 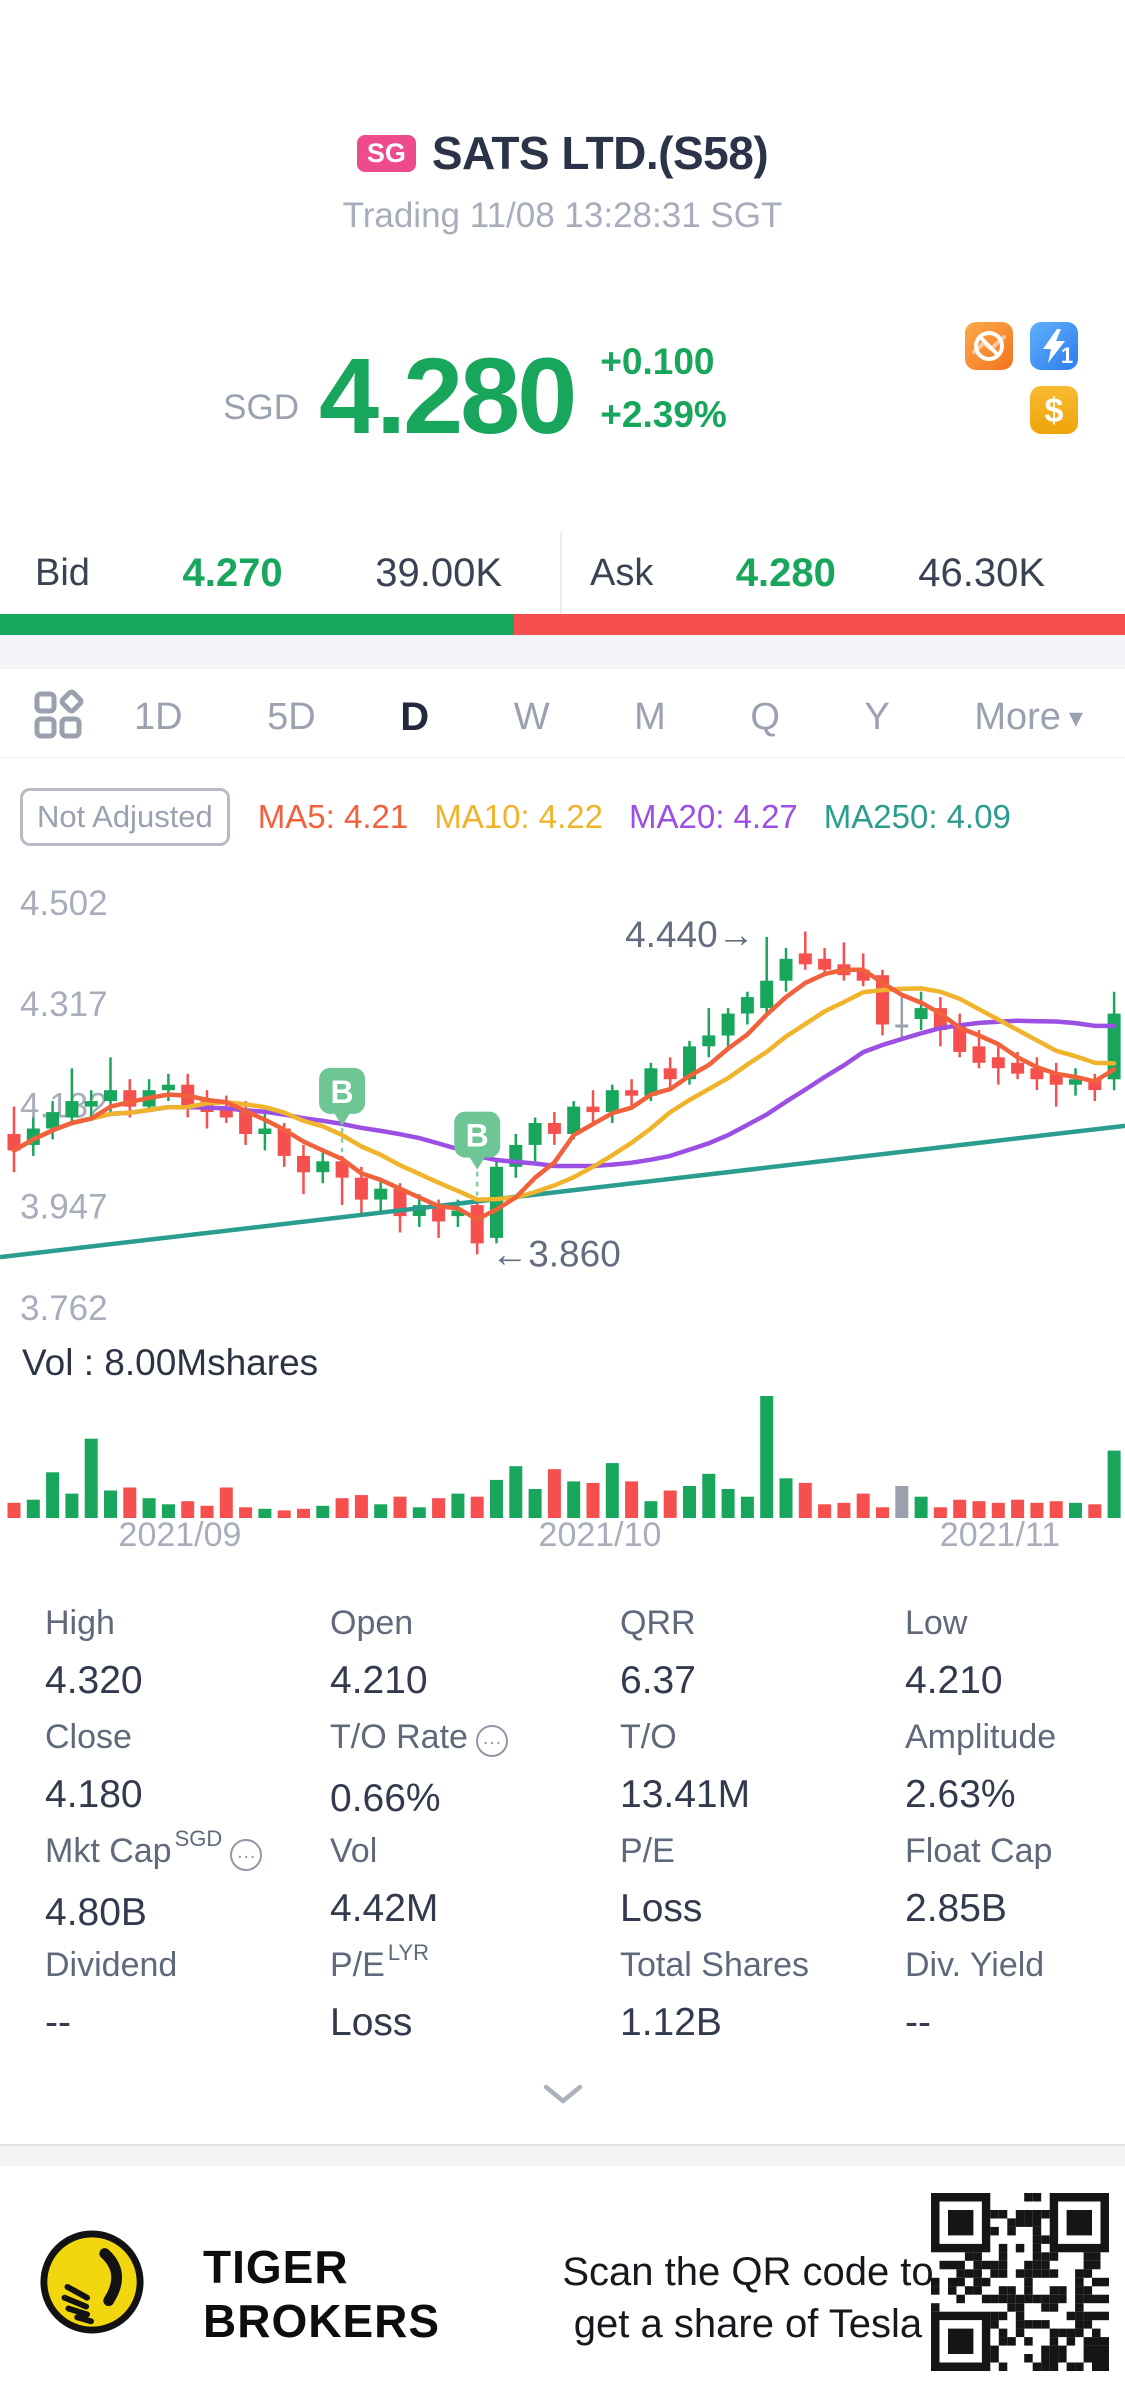 I want to click on svg-text: ←3.860, so click(x=556, y=1253).